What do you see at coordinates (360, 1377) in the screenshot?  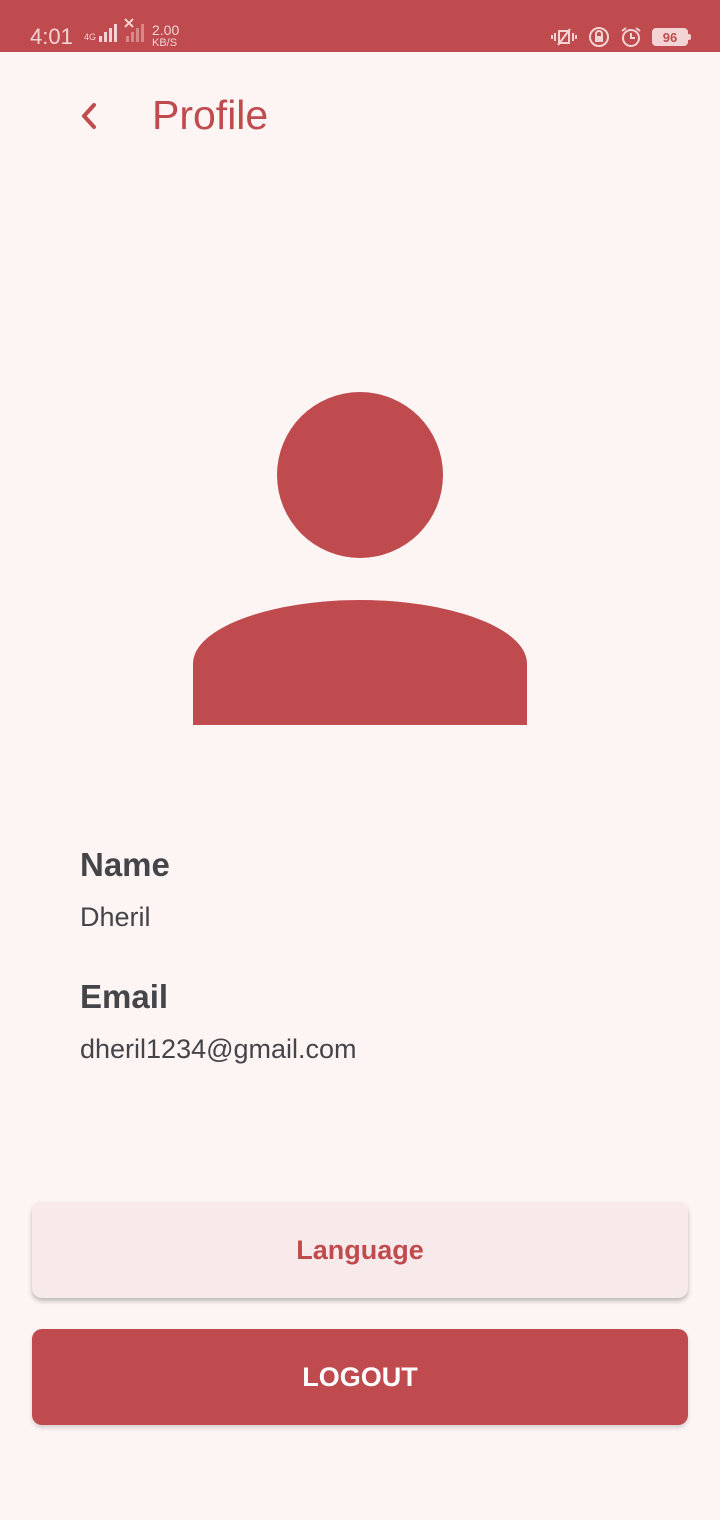 I see `logout-button: LOGOUT` at bounding box center [360, 1377].